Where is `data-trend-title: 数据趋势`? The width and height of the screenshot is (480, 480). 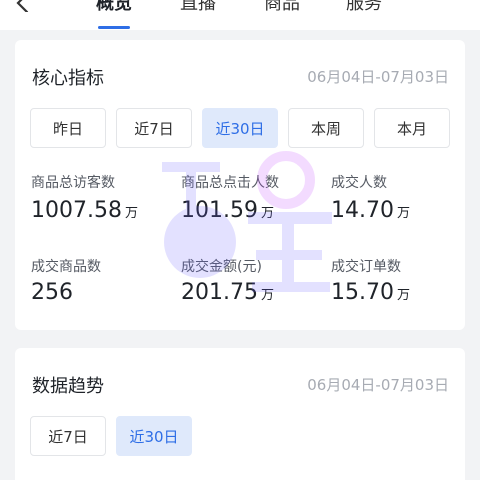 data-trend-title: 数据趋势 is located at coordinates (68, 386).